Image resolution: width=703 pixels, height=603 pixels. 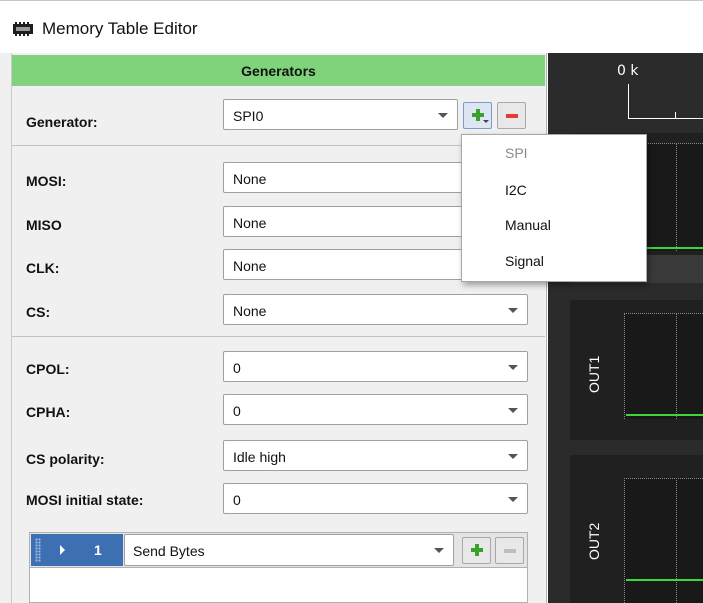 I want to click on ruler-label: 0 k, so click(x=628, y=71).